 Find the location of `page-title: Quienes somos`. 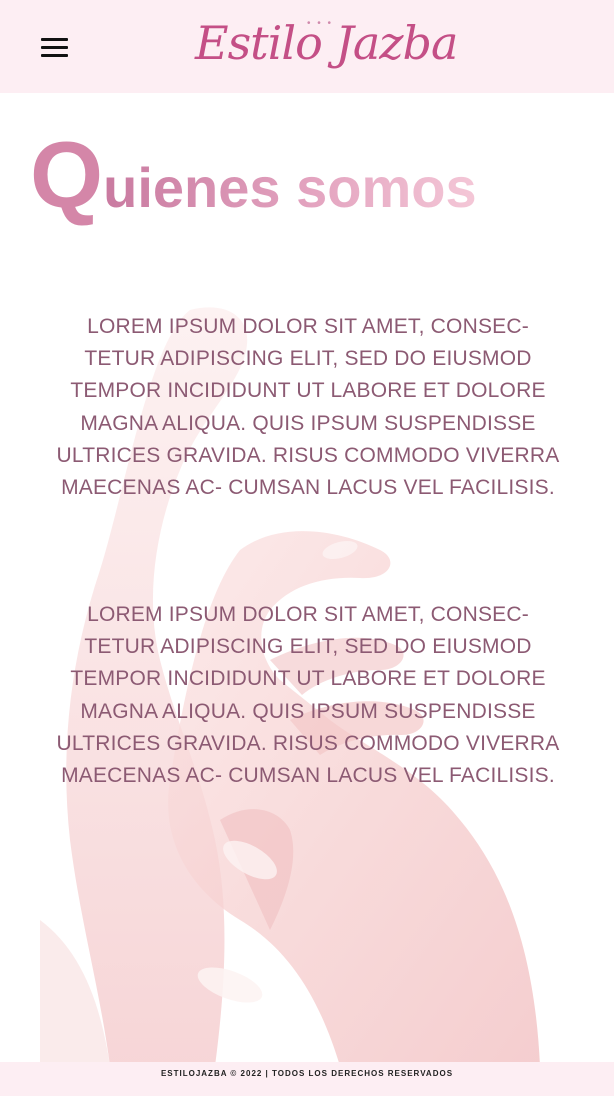

page-title: Quienes somos is located at coordinates (310, 175).